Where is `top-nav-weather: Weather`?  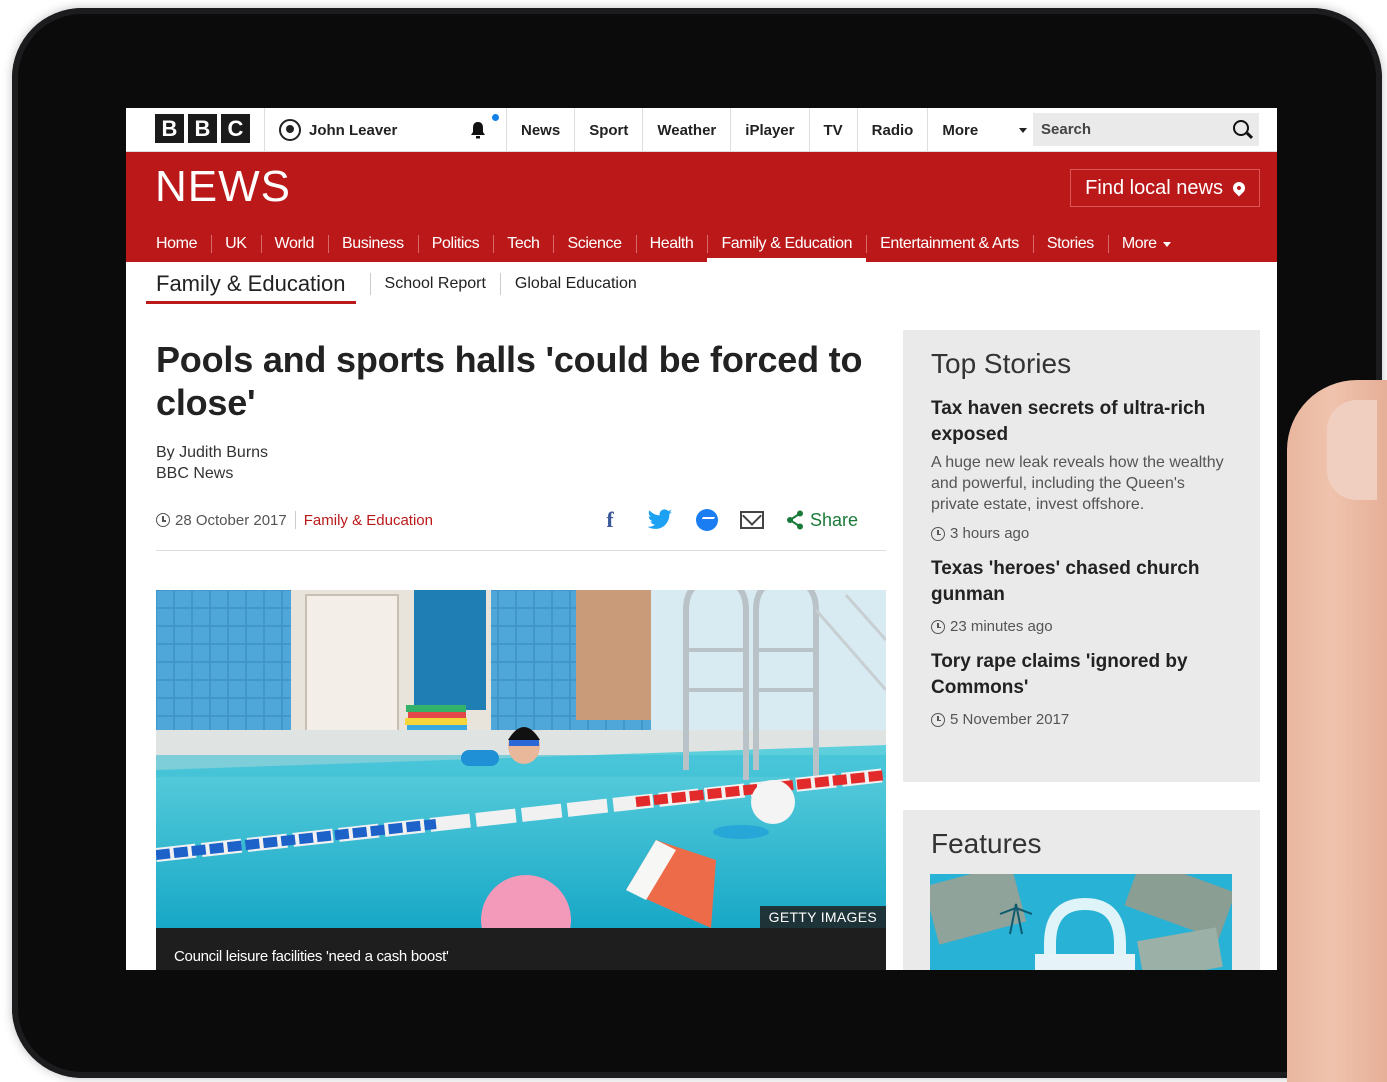 top-nav-weather: Weather is located at coordinates (686, 130).